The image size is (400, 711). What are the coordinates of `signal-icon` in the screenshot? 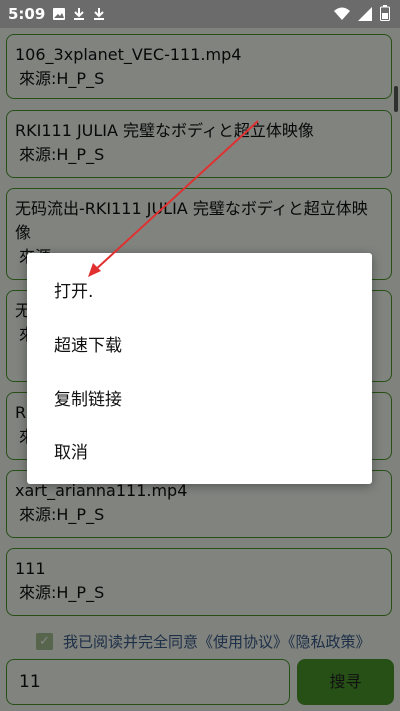 It's located at (365, 15).